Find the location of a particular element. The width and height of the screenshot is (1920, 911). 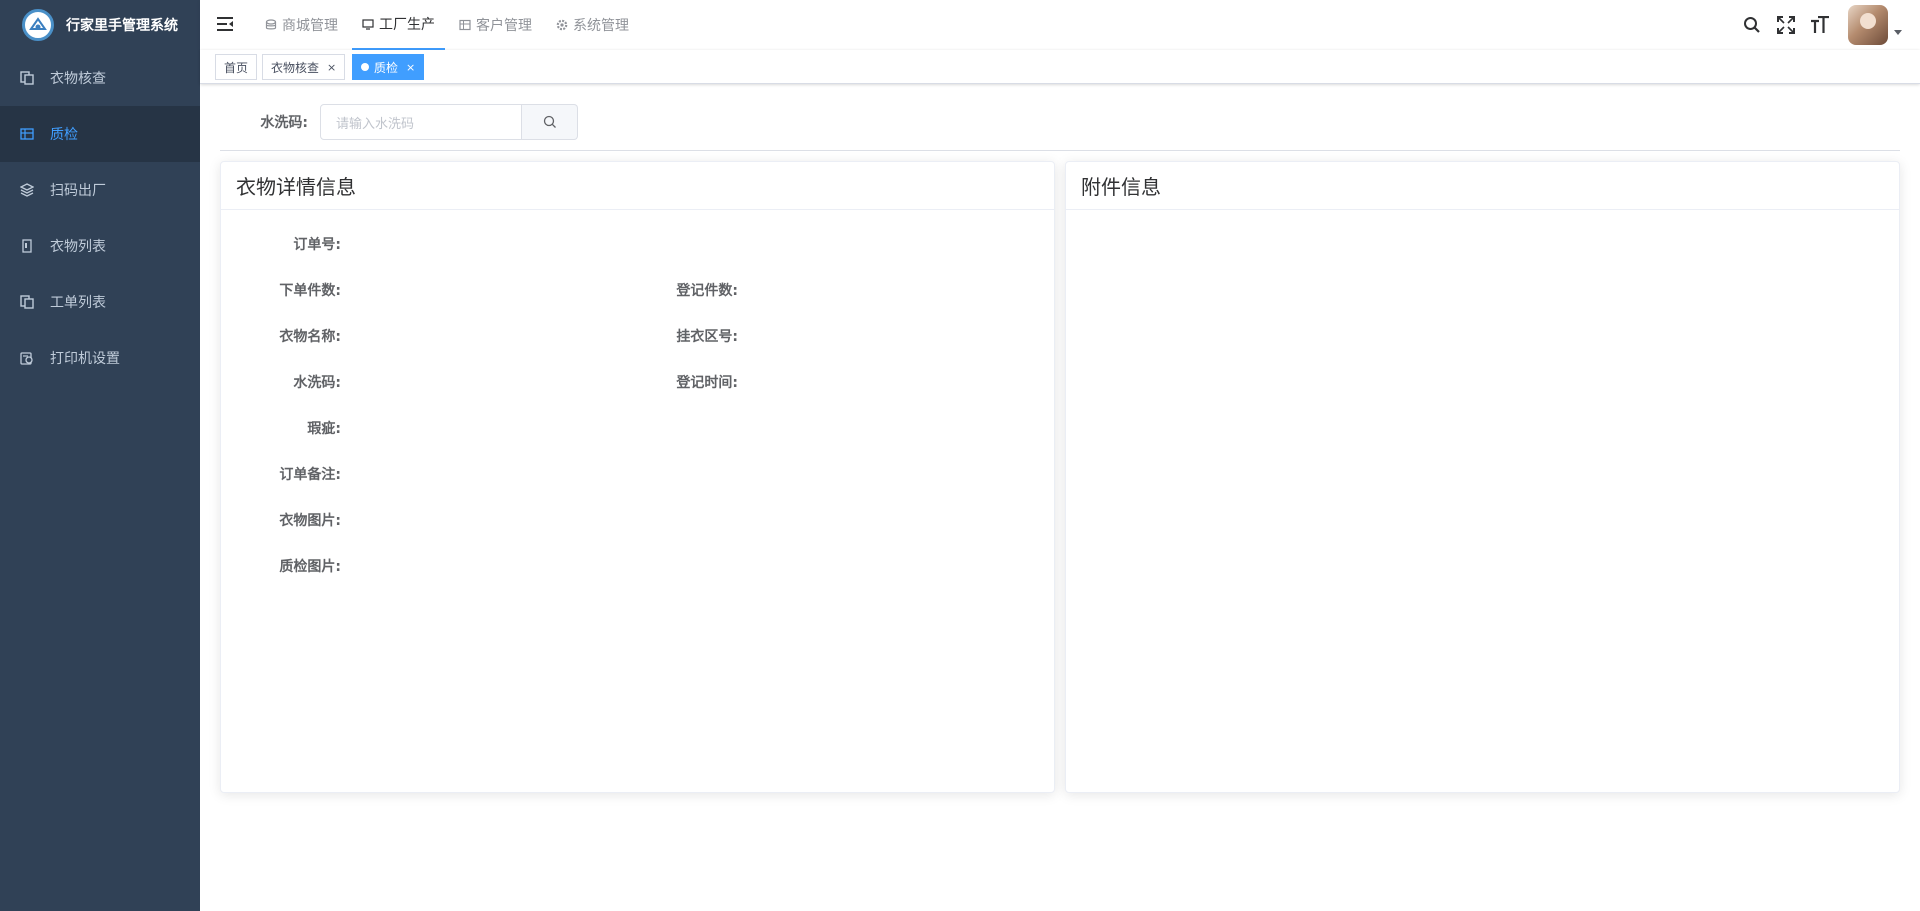

gear-icon is located at coordinates (562, 25).